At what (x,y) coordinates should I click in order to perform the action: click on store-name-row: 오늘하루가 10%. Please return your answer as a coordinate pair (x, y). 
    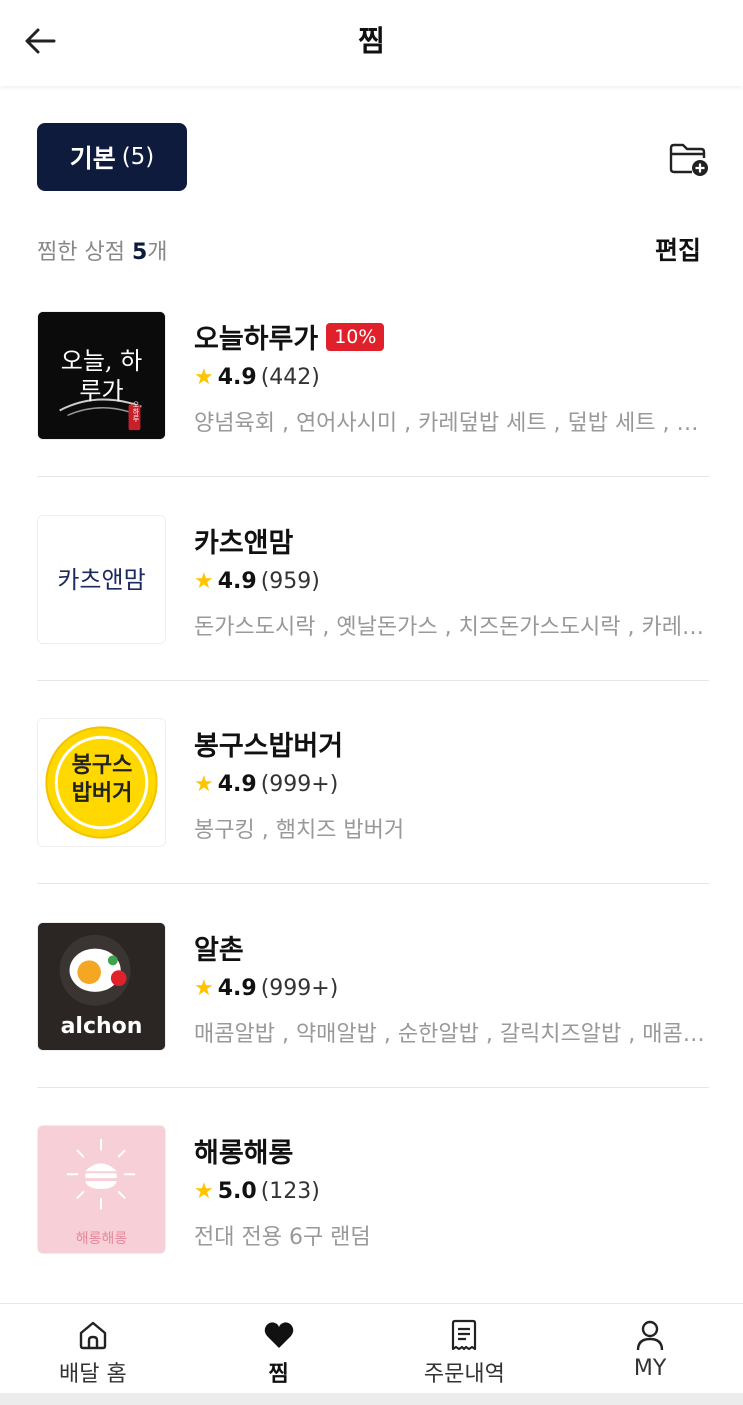
    Looking at the image, I should click on (289, 336).